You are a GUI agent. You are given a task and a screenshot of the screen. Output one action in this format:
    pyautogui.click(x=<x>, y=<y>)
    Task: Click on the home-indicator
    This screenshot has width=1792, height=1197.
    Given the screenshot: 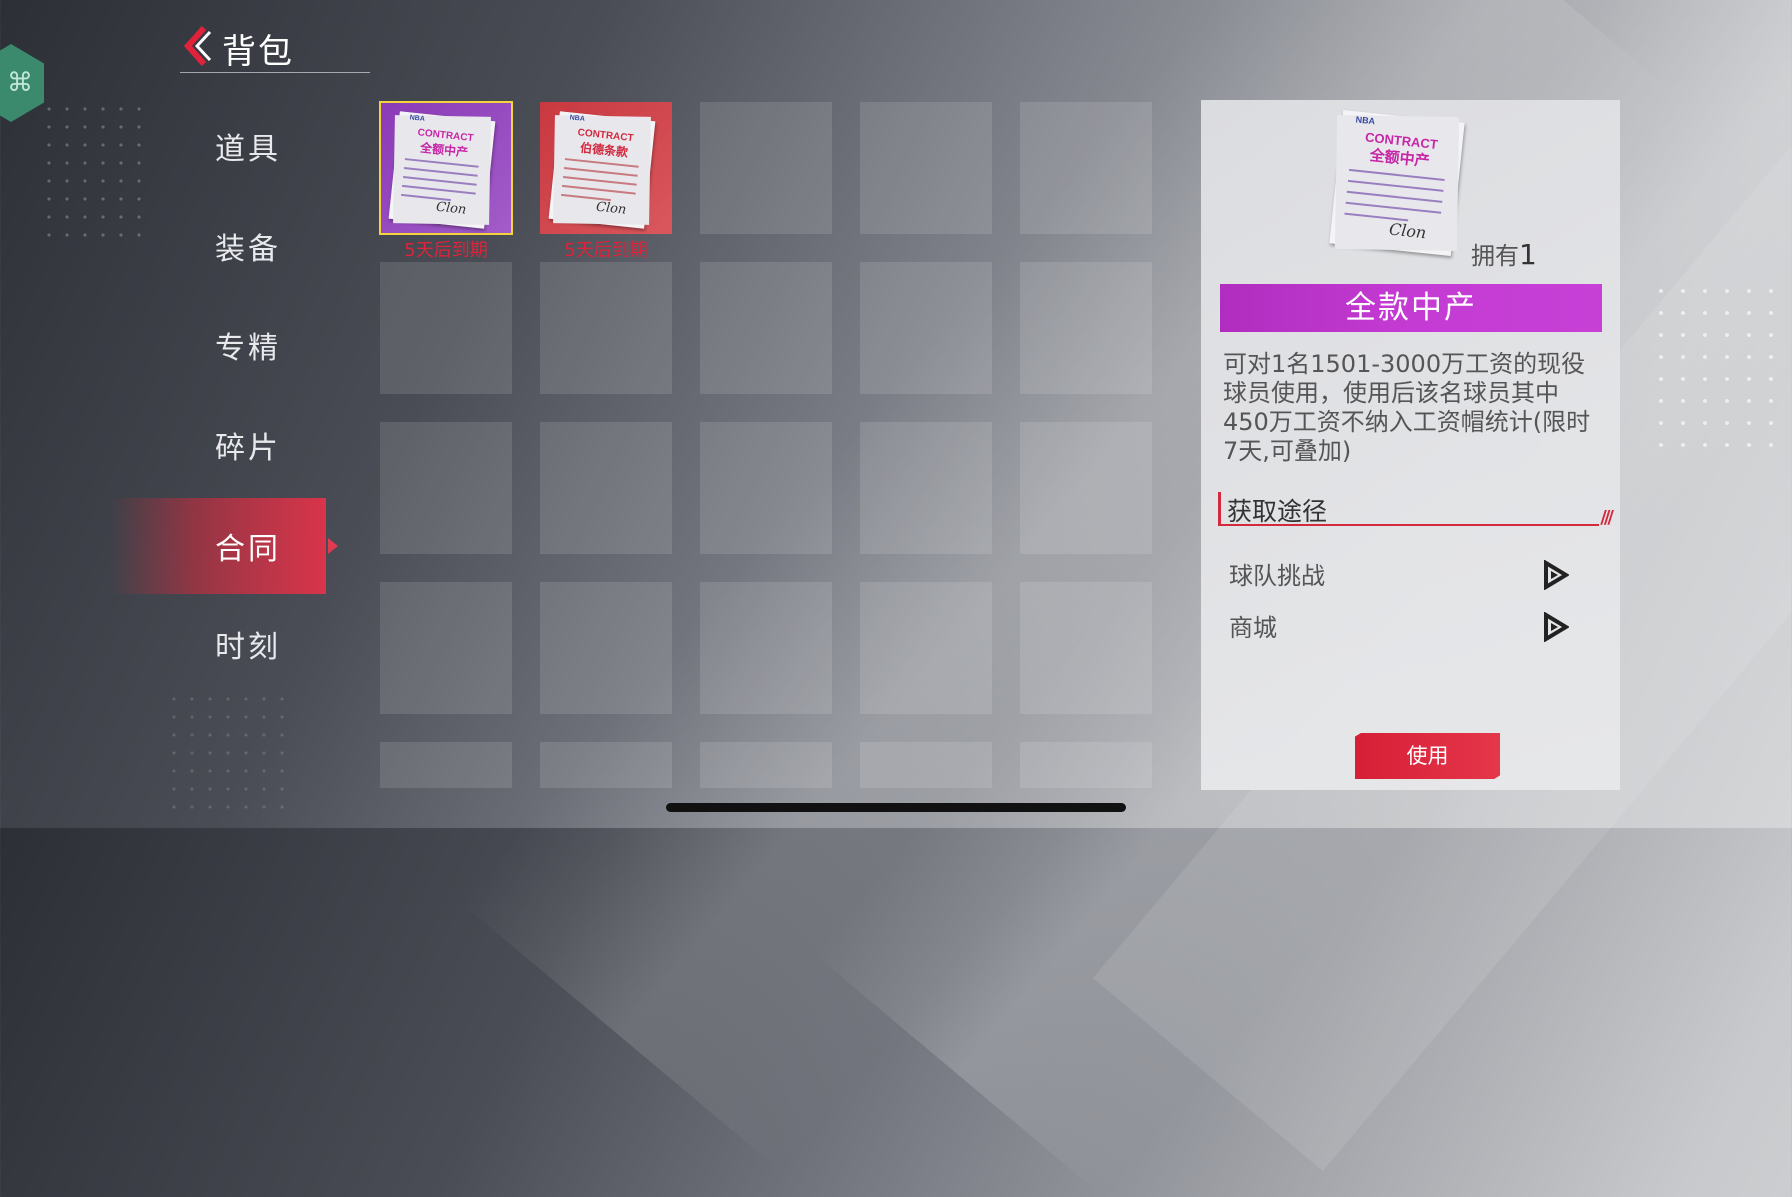 What is the action you would take?
    pyautogui.click(x=896, y=807)
    